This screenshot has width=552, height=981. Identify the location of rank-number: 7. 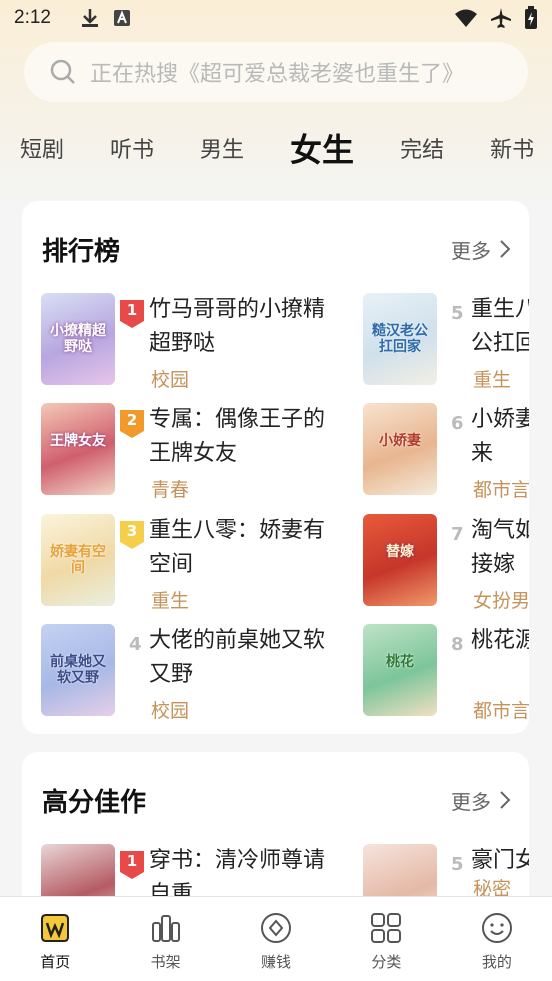
(457, 534).